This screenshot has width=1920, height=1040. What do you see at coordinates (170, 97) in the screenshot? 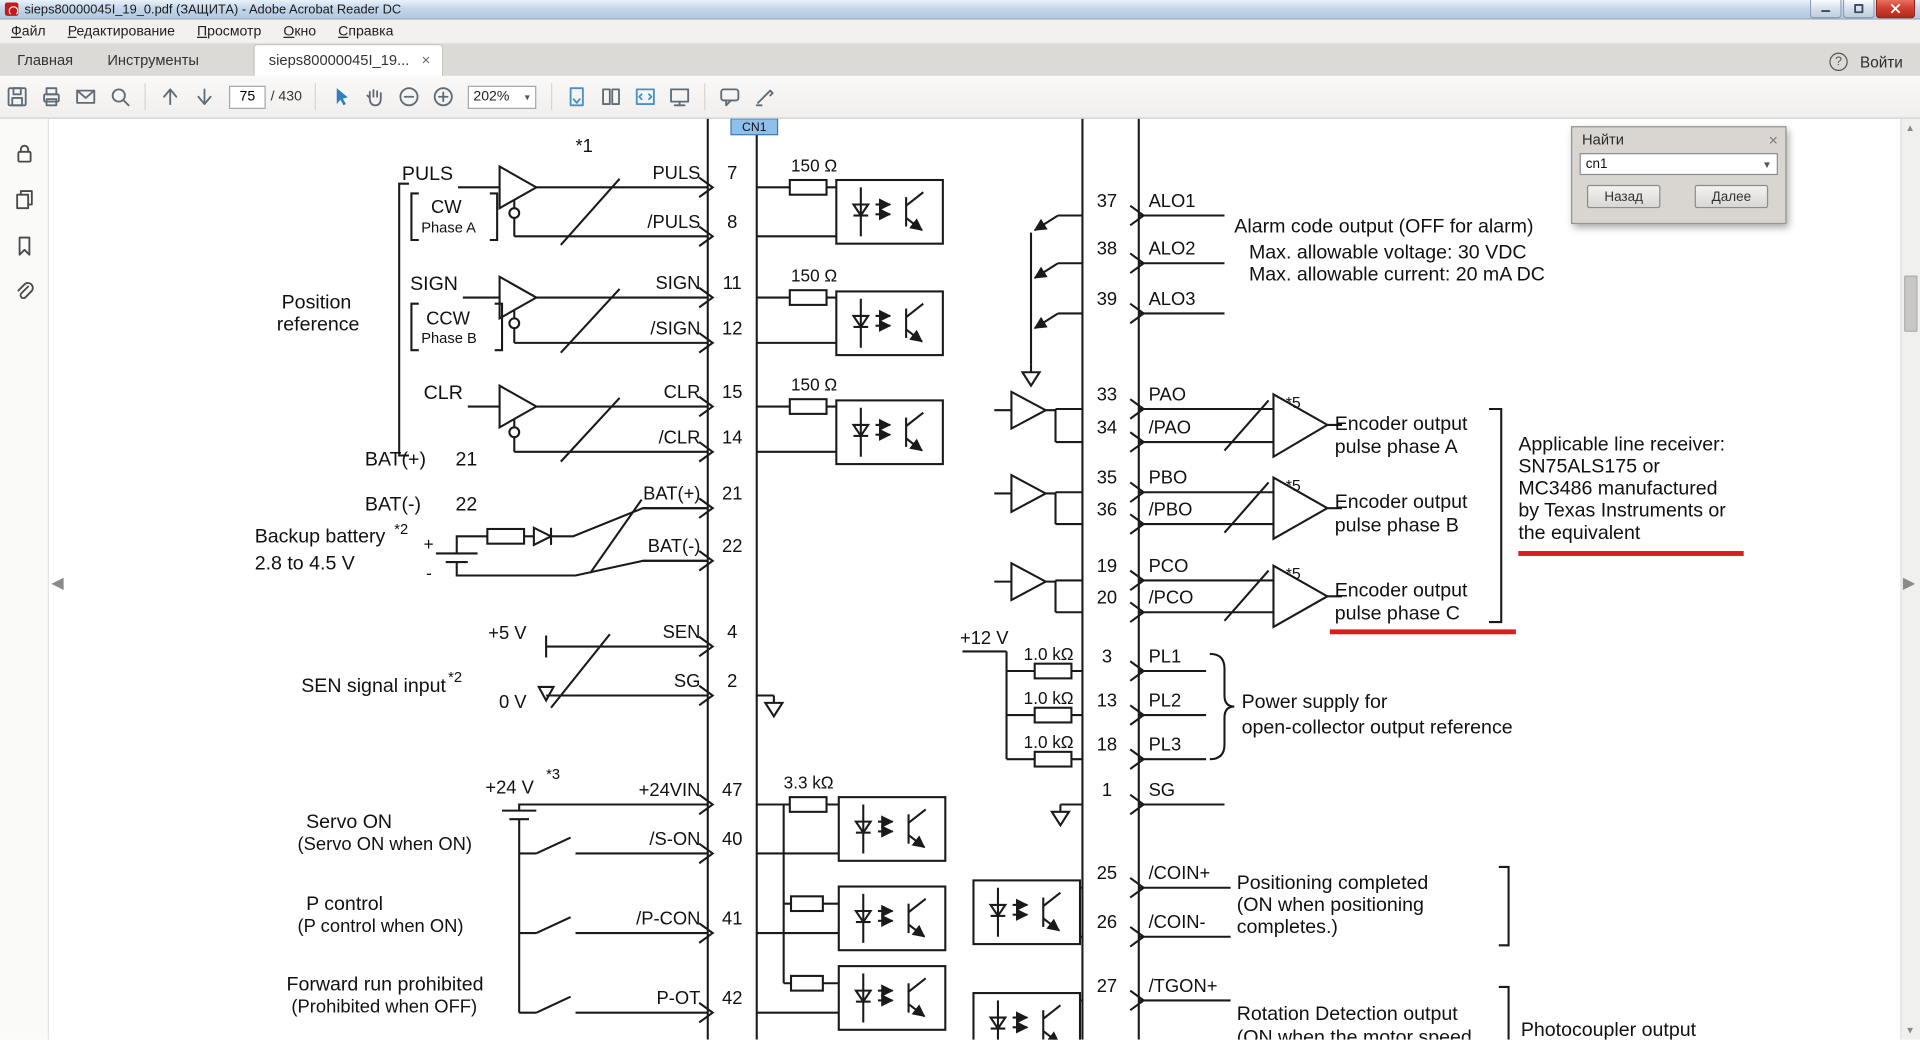
I see `previous-page-button` at bounding box center [170, 97].